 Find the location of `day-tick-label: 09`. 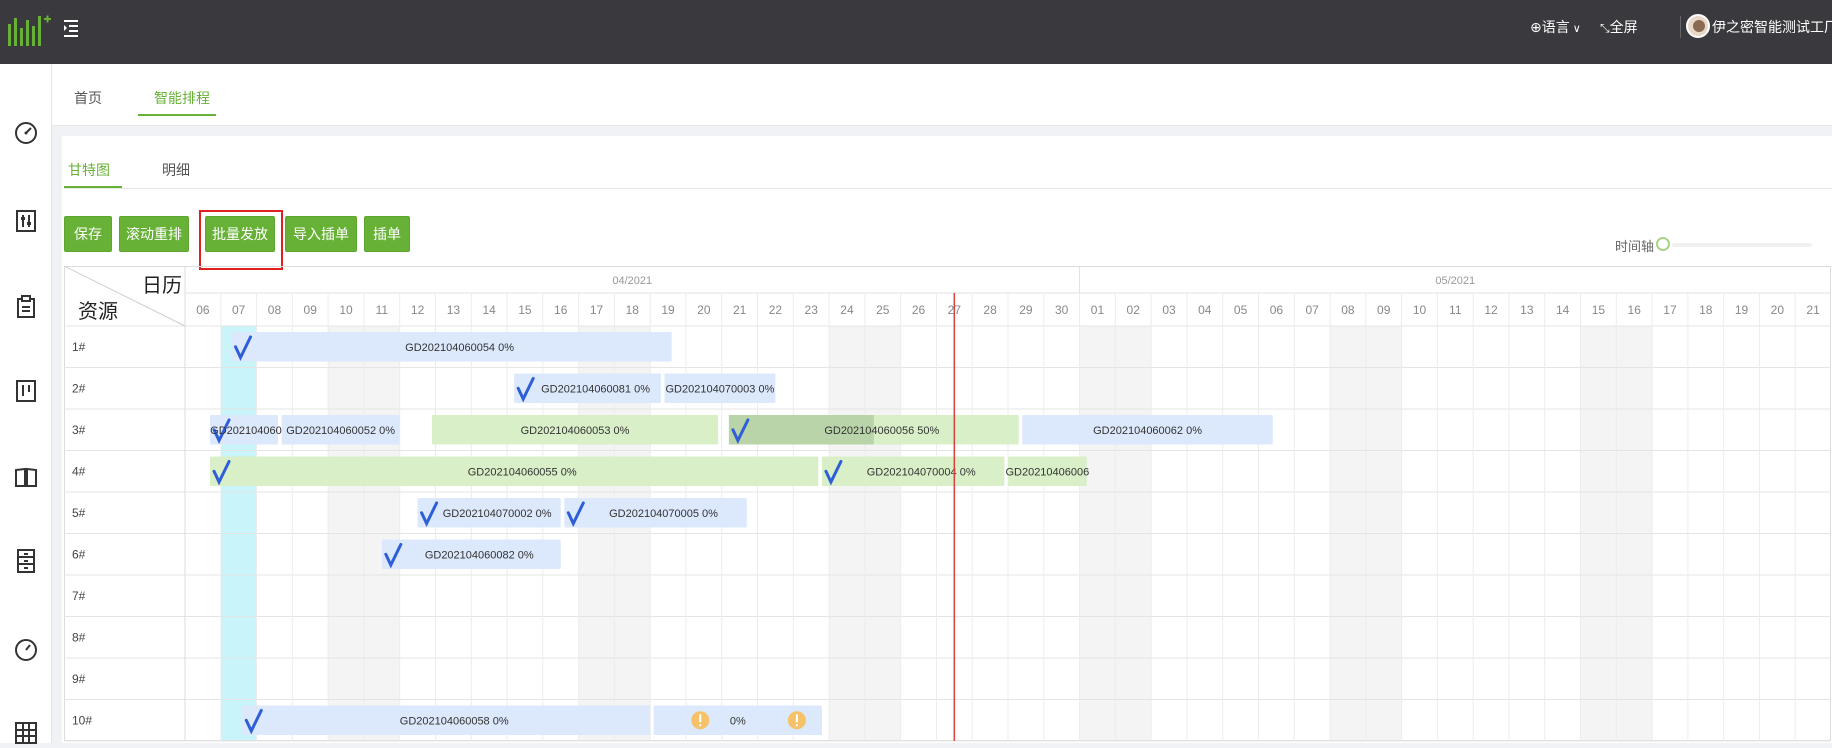

day-tick-label: 09 is located at coordinates (1384, 310).